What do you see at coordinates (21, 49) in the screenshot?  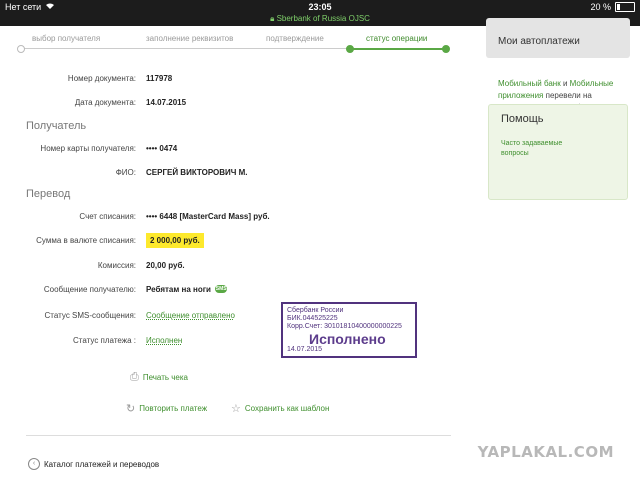 I see `step-dot` at bounding box center [21, 49].